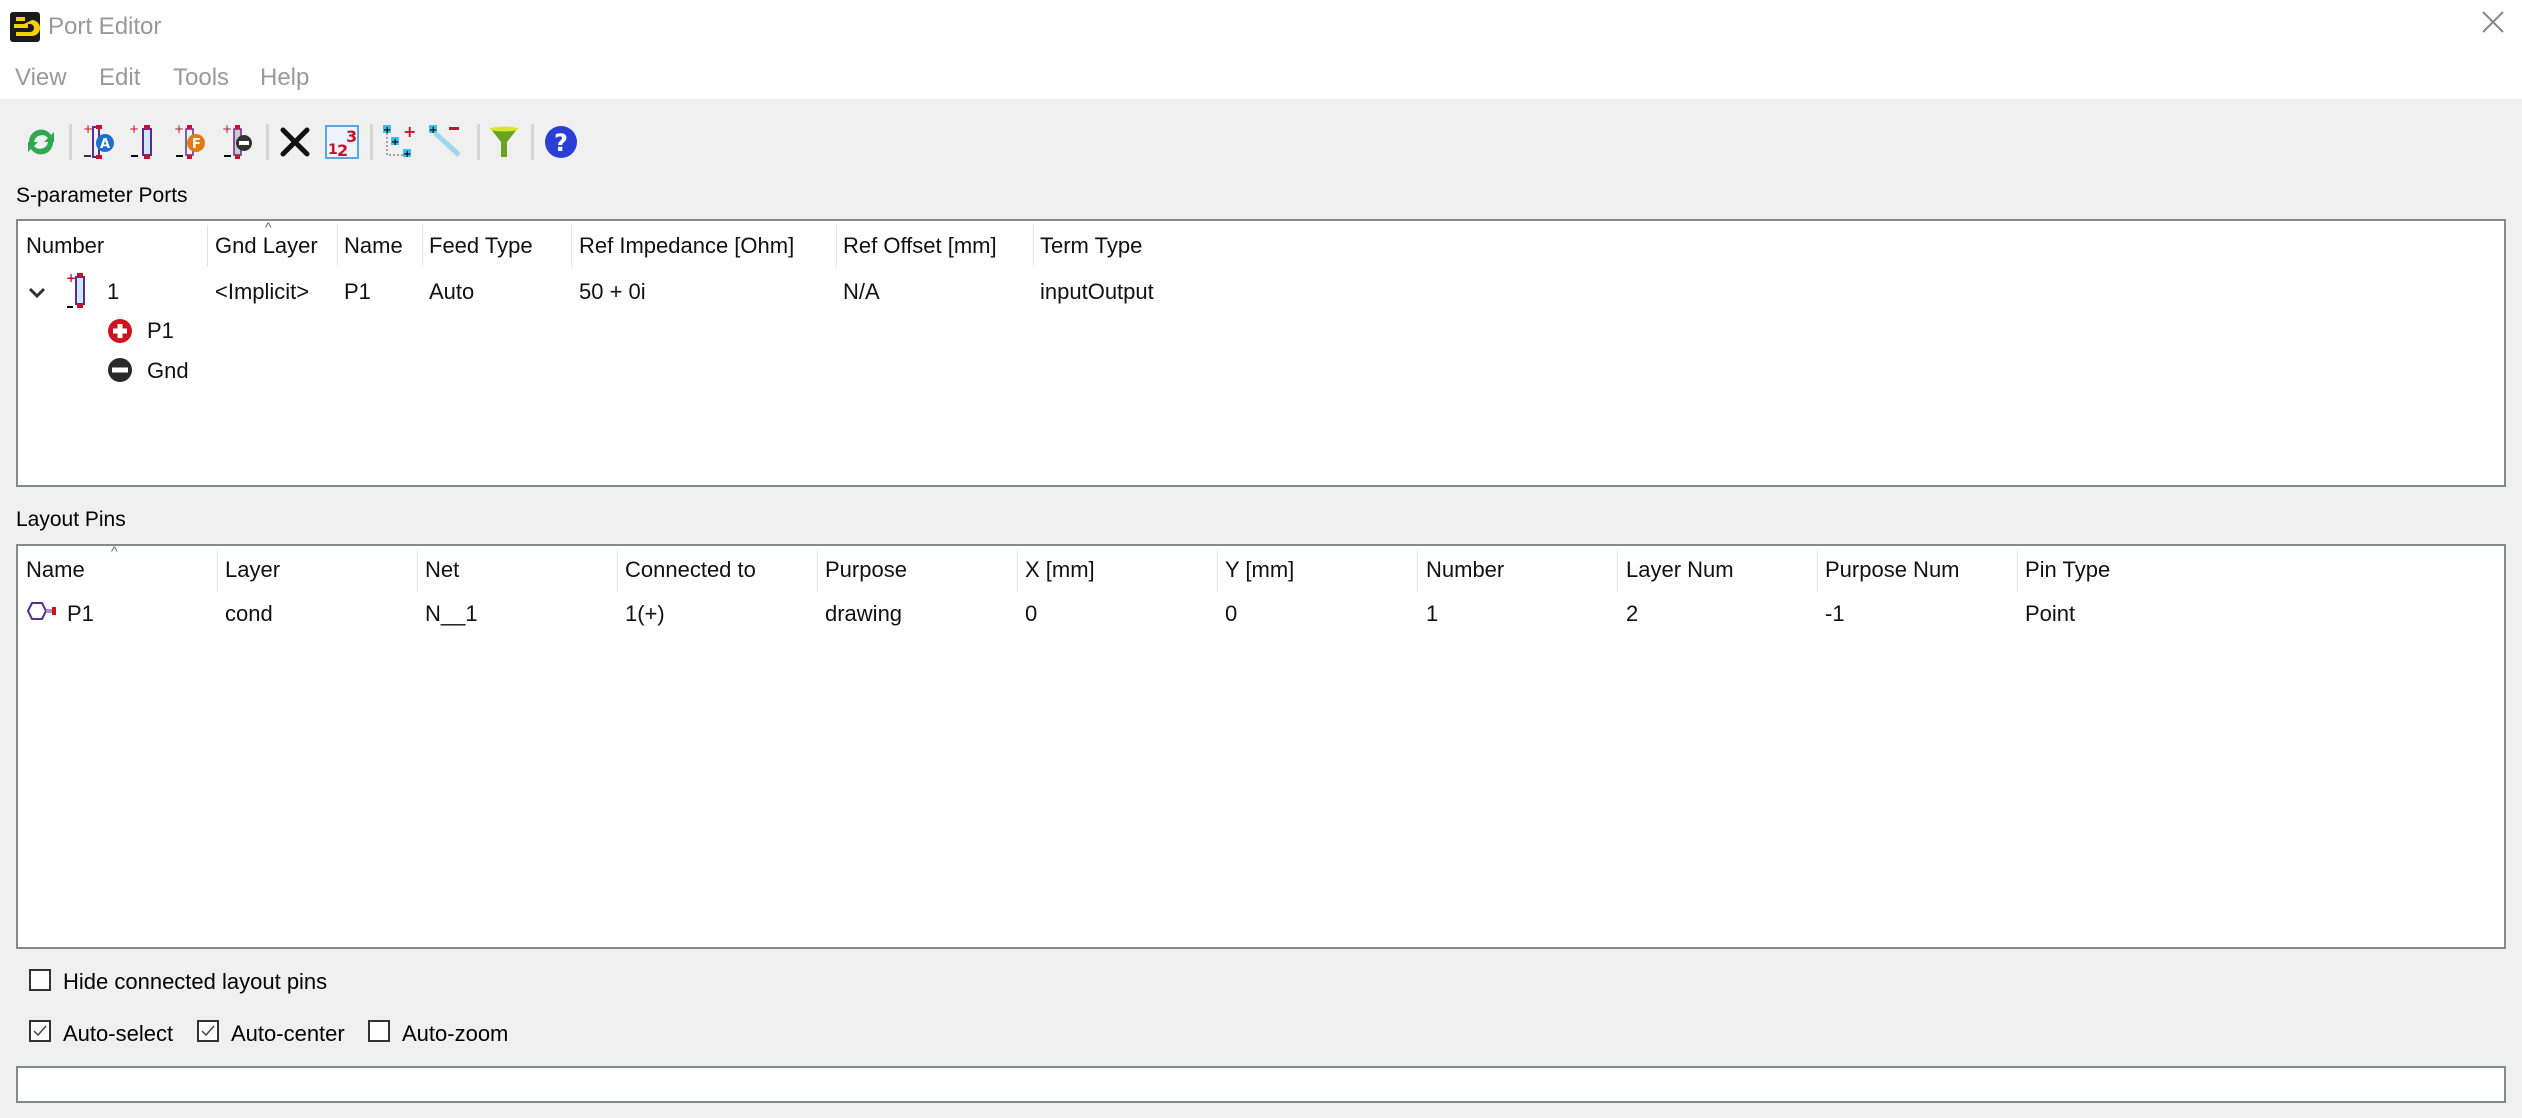  Describe the element at coordinates (1091, 246) in the screenshot. I see `column-header-term-type: Term Type` at that location.